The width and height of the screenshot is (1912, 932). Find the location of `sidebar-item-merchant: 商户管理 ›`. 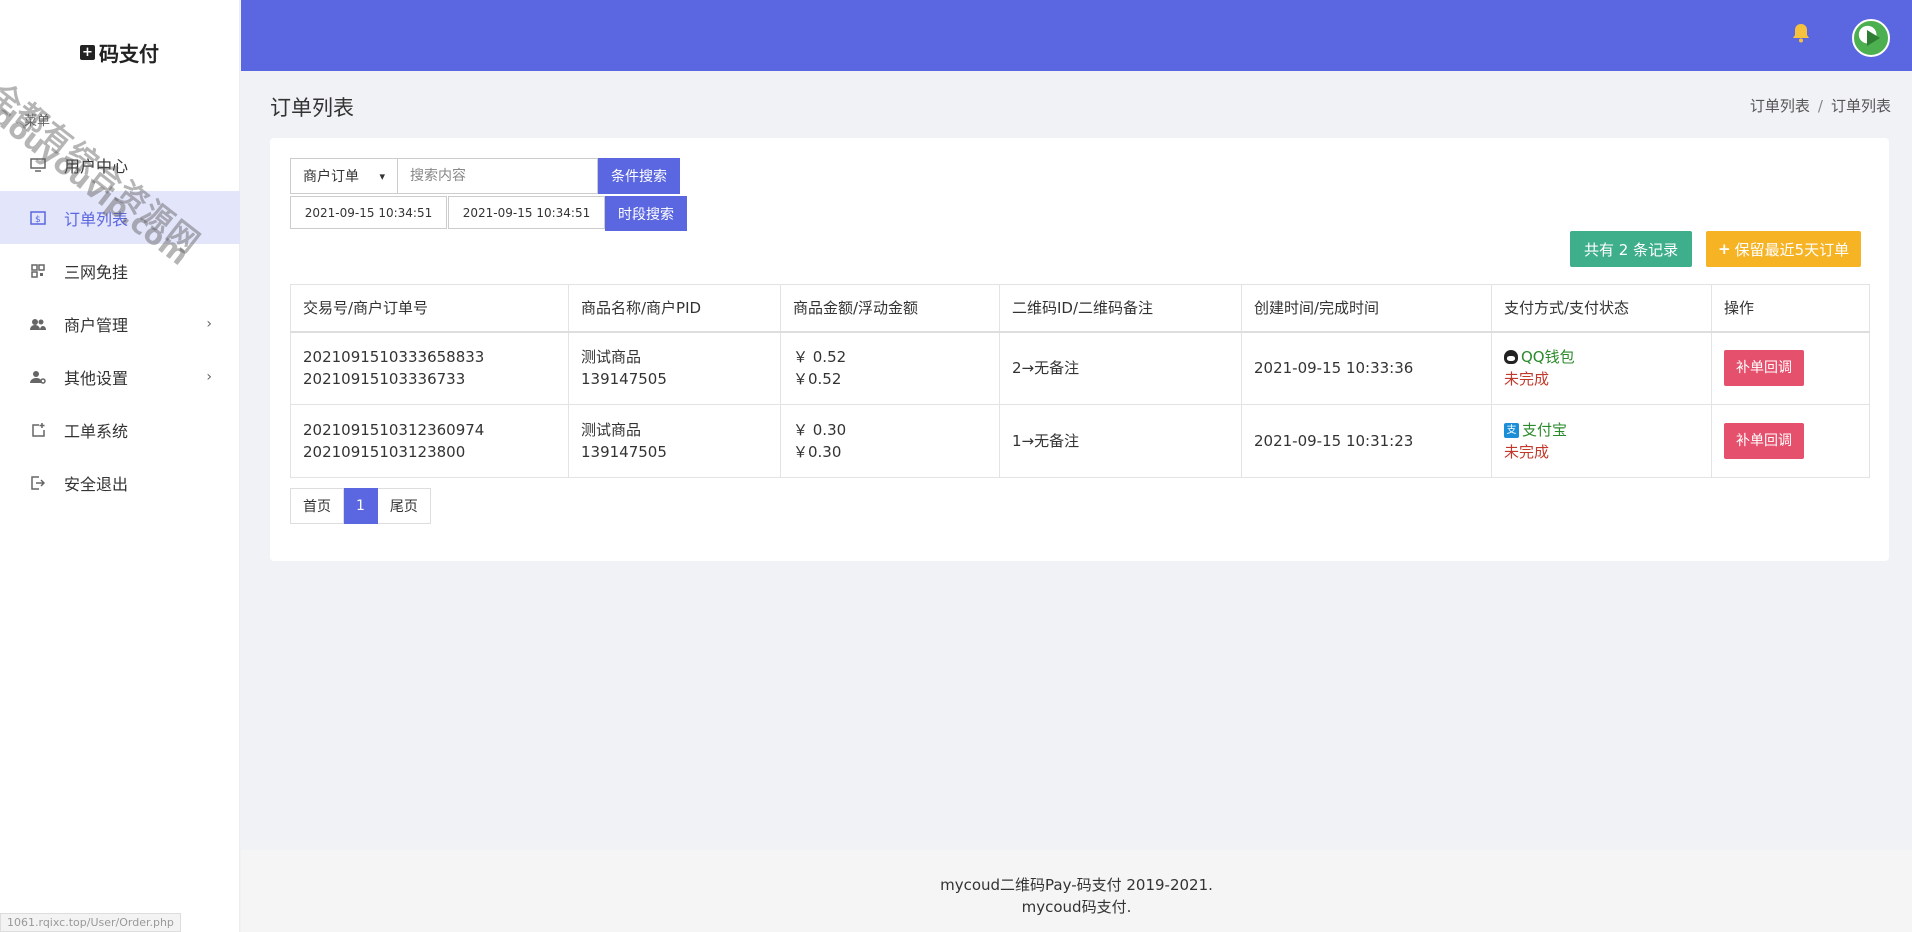

sidebar-item-merchant: 商户管理 › is located at coordinates (120, 323).